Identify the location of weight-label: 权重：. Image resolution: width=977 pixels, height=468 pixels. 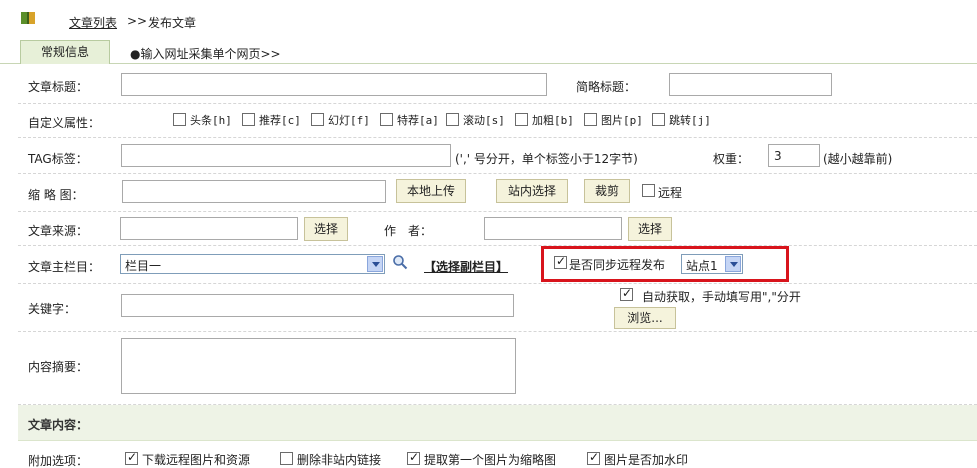
(731, 159).